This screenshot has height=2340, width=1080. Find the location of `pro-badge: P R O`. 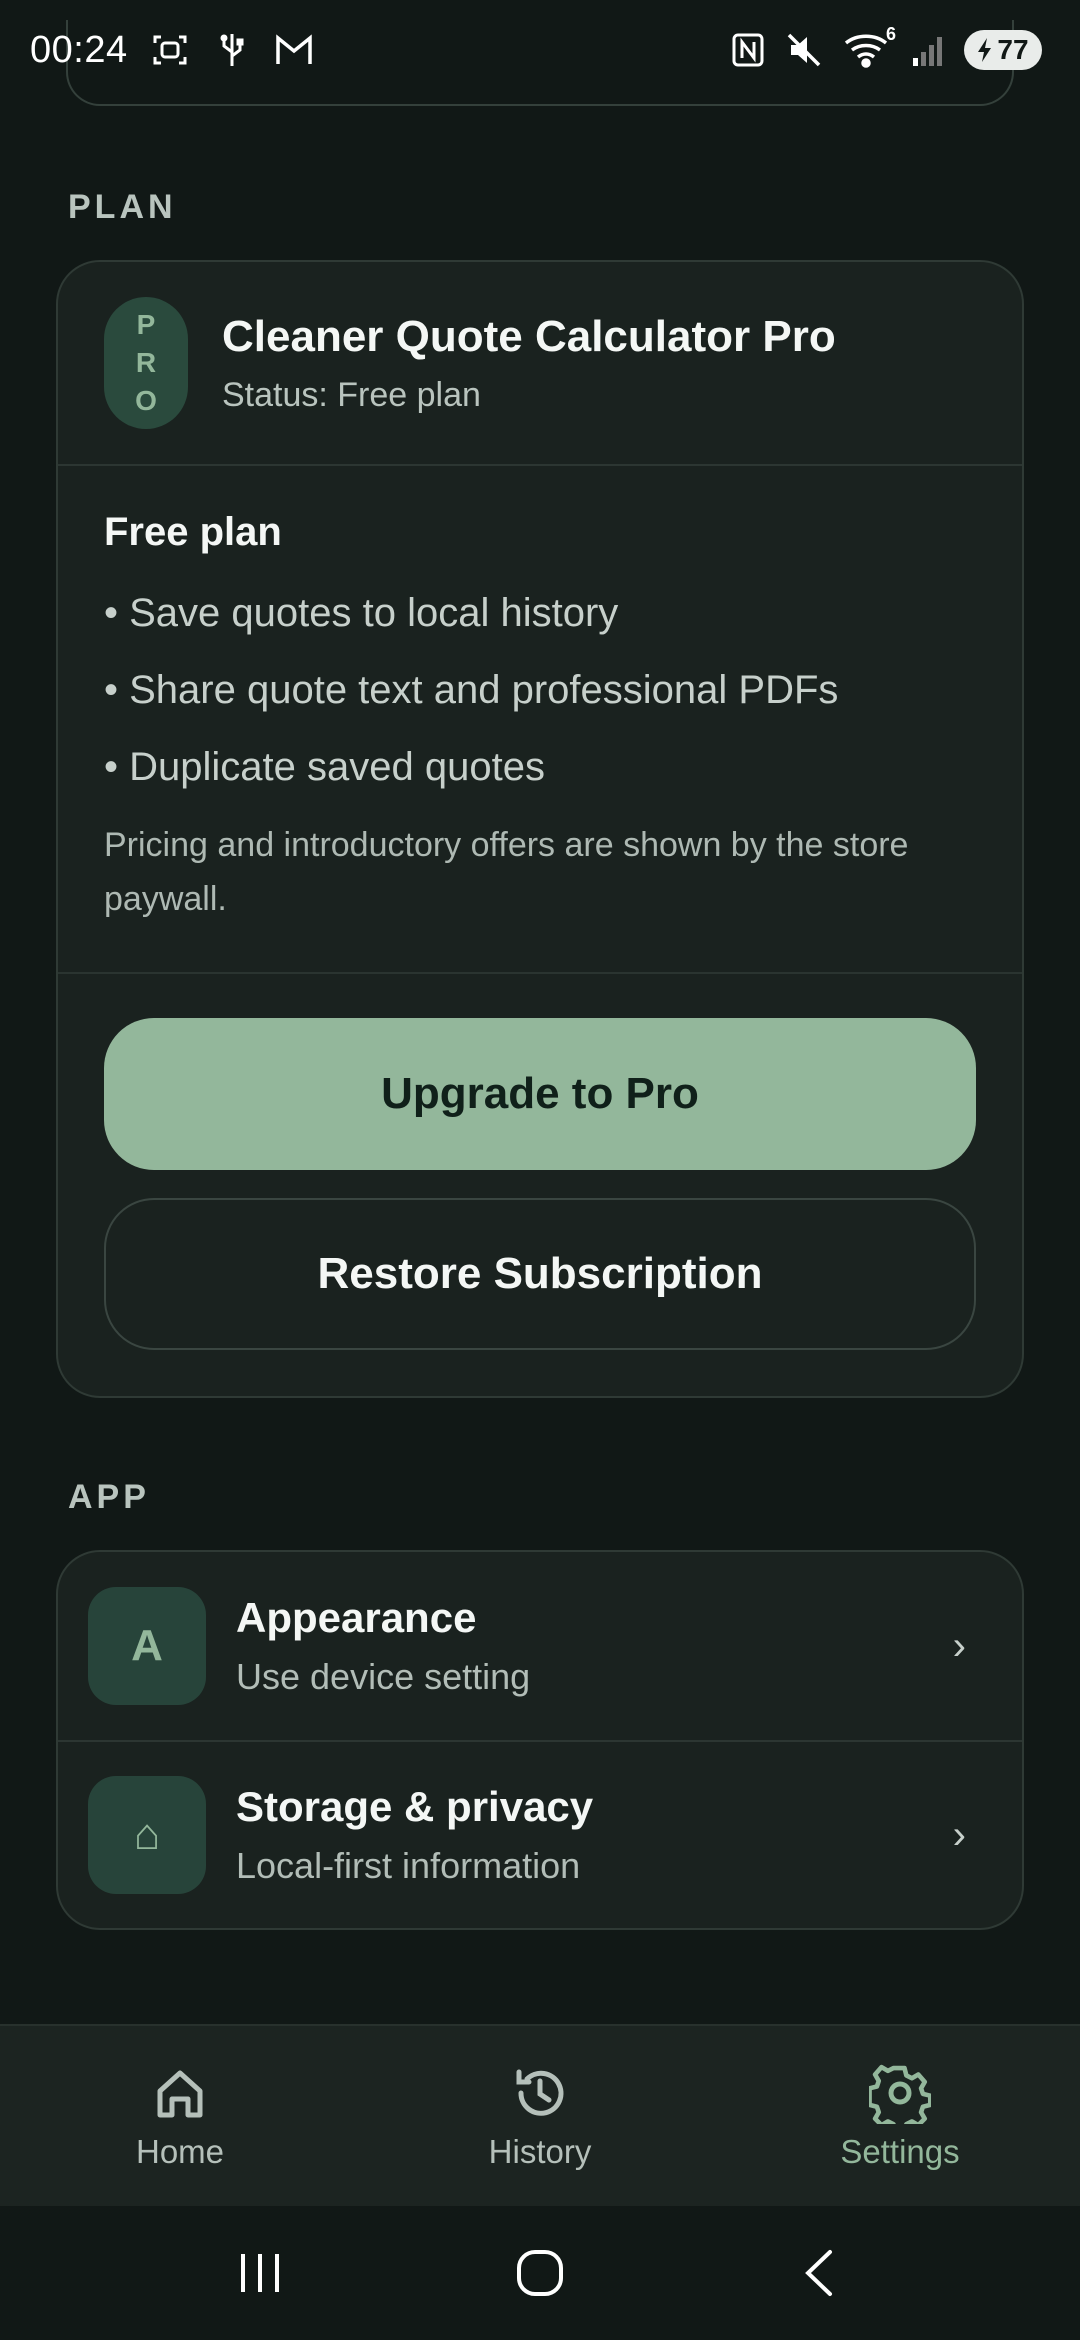

pro-badge: P R O is located at coordinates (146, 363).